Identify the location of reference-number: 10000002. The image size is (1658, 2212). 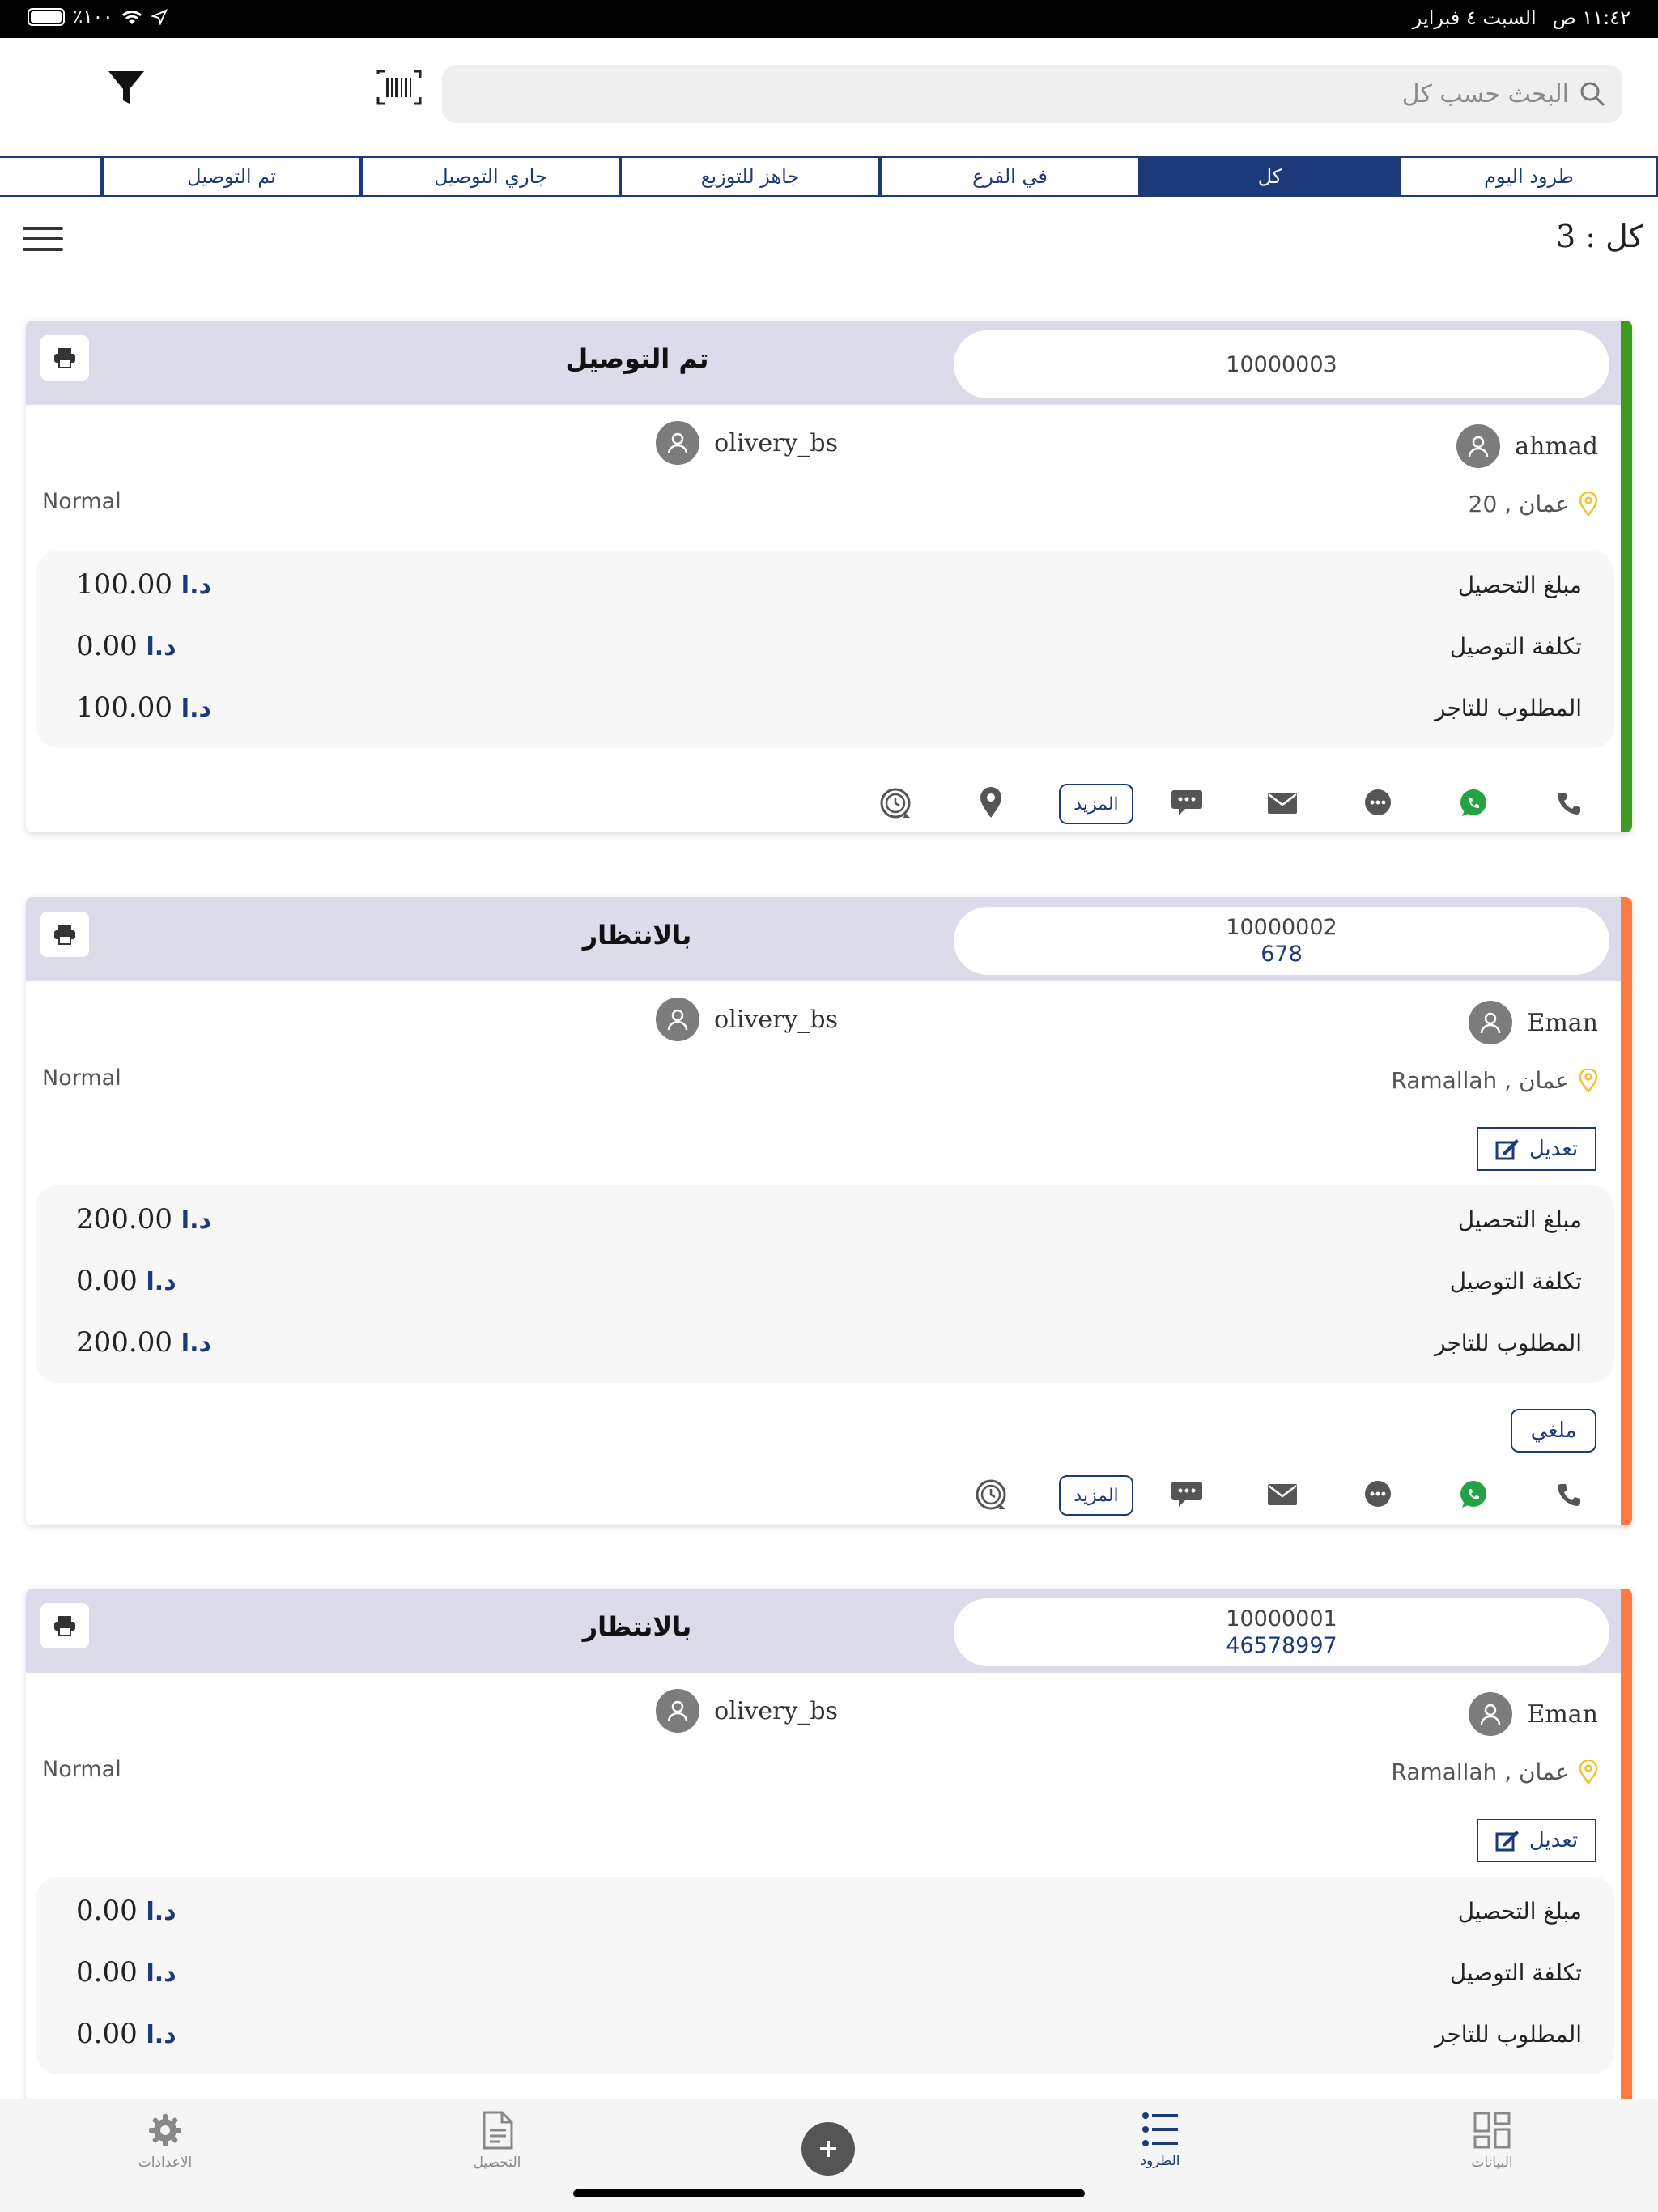
(1281, 927).